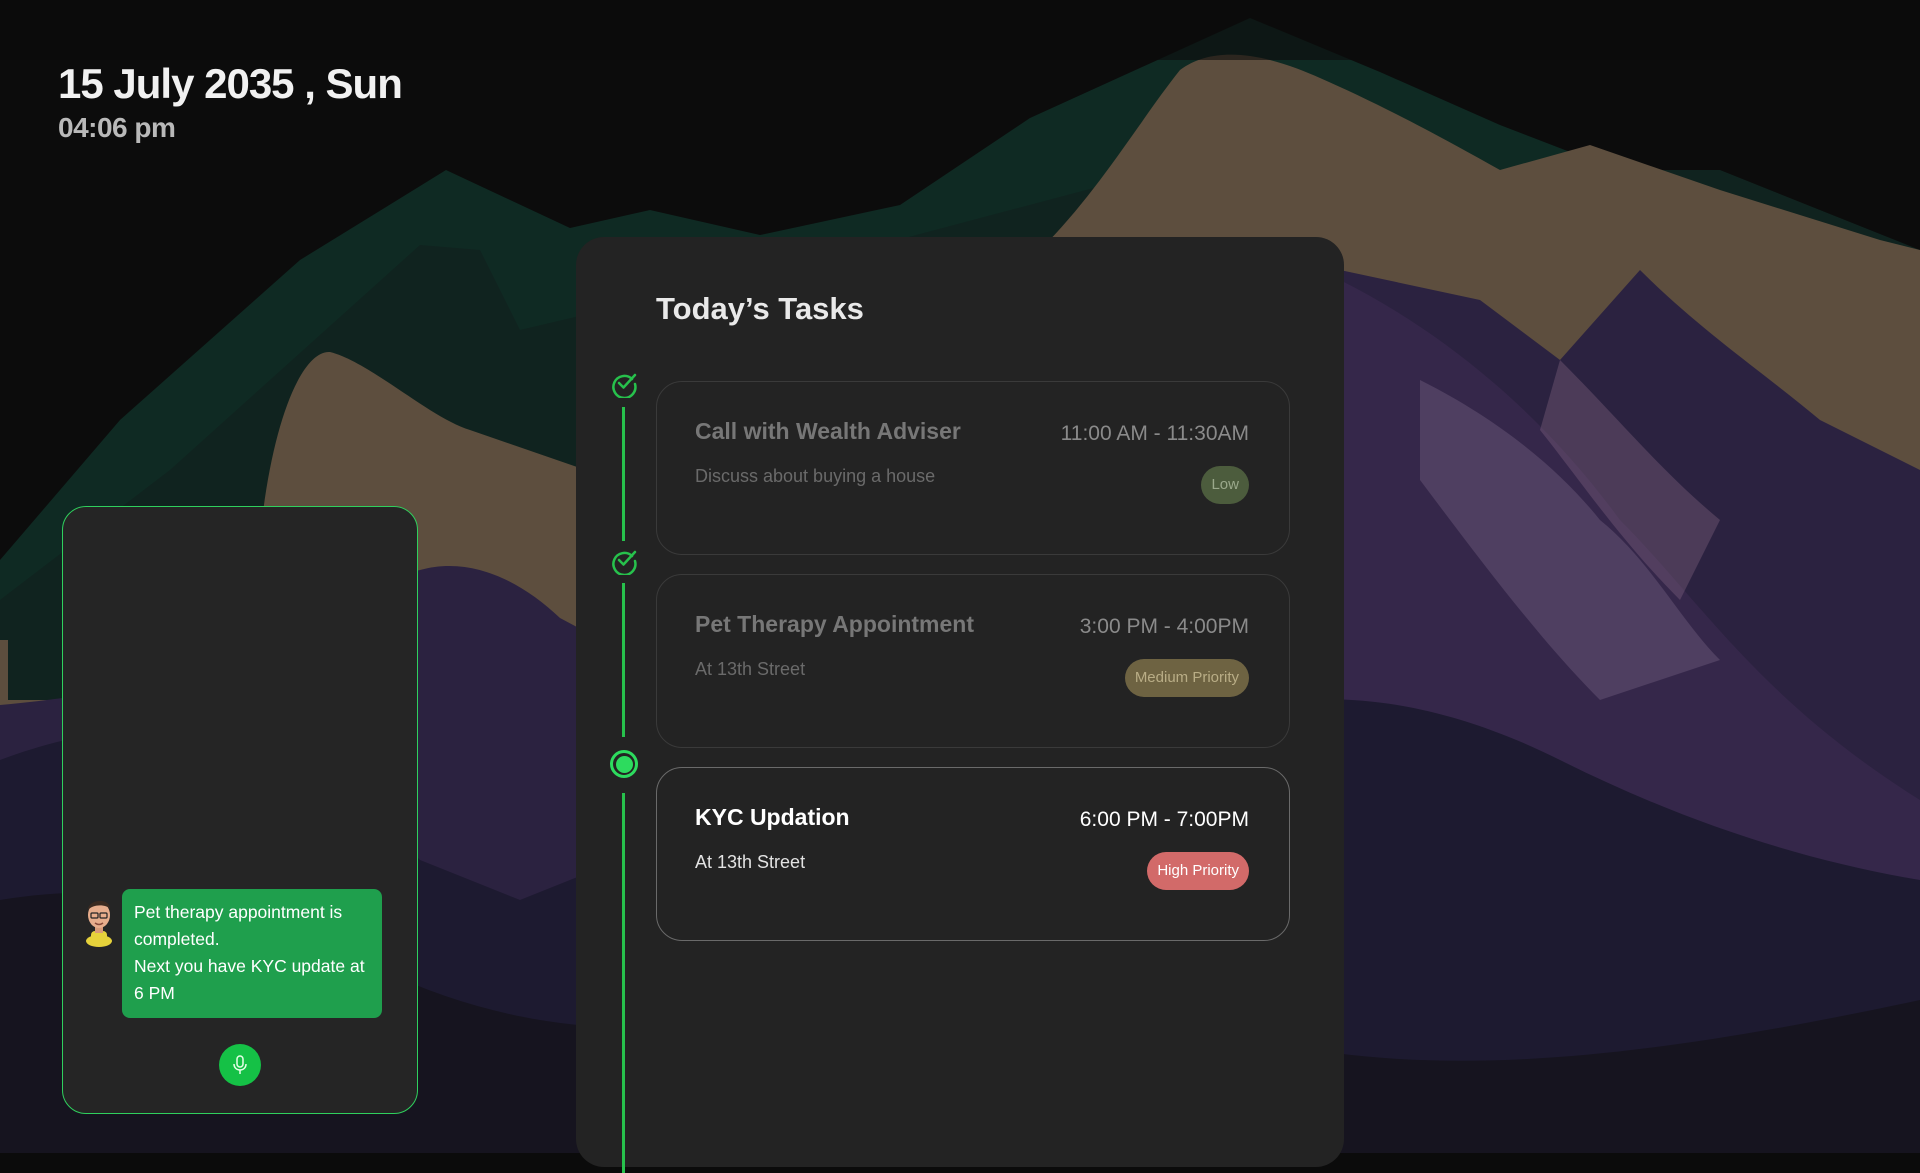  What do you see at coordinates (154, 993) in the screenshot?
I see `message-line: 6 PM` at bounding box center [154, 993].